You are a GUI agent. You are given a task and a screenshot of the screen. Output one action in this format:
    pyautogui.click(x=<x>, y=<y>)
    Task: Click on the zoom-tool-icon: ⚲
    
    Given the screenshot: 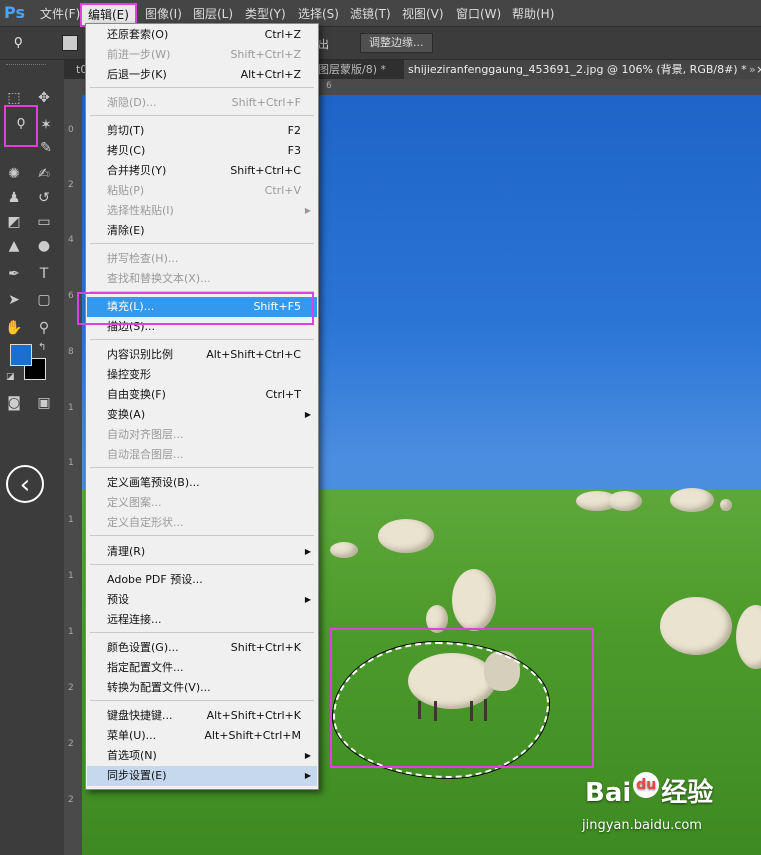 What is the action you would take?
    pyautogui.click(x=44, y=328)
    